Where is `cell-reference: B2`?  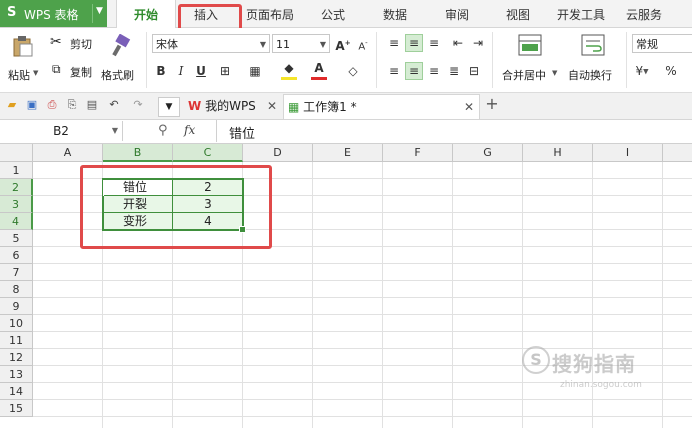
cell-reference: B2 is located at coordinates (61, 131).